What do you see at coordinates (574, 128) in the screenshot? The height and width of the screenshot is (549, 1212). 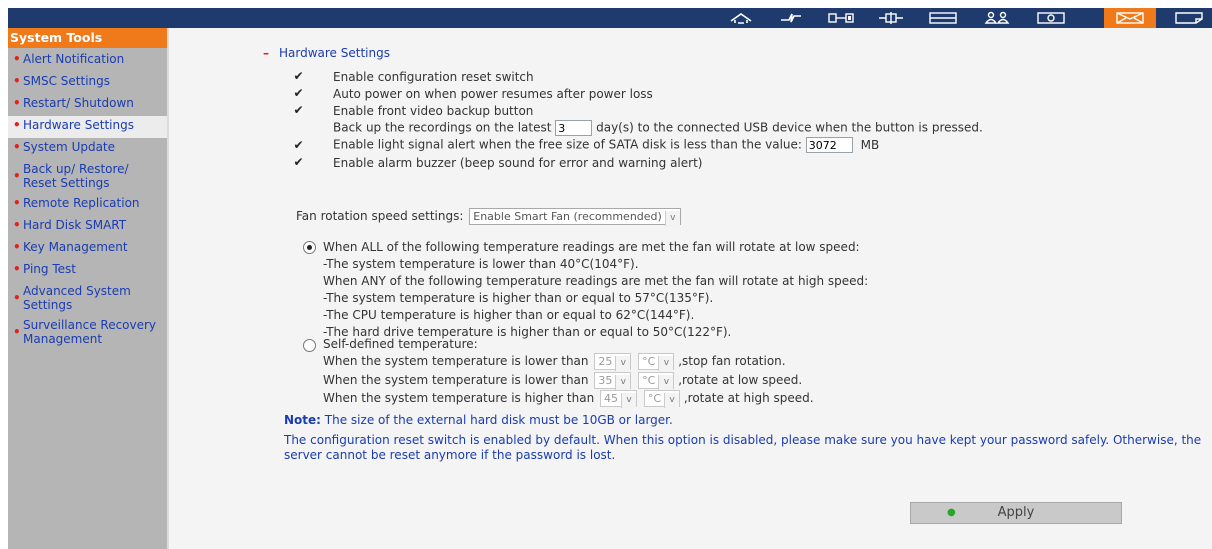 I see `backup-days-input` at bounding box center [574, 128].